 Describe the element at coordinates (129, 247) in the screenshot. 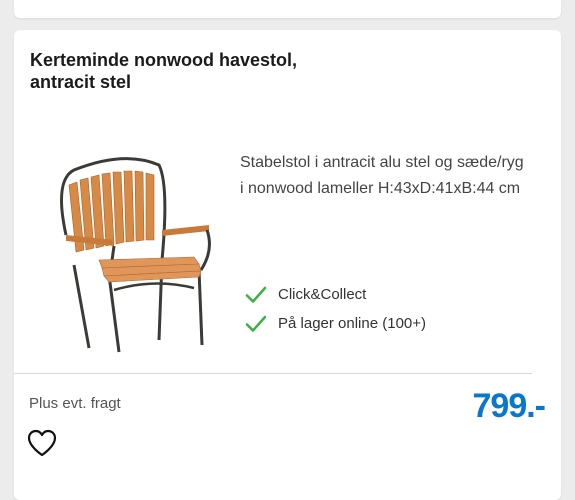

I see `product-image` at that location.